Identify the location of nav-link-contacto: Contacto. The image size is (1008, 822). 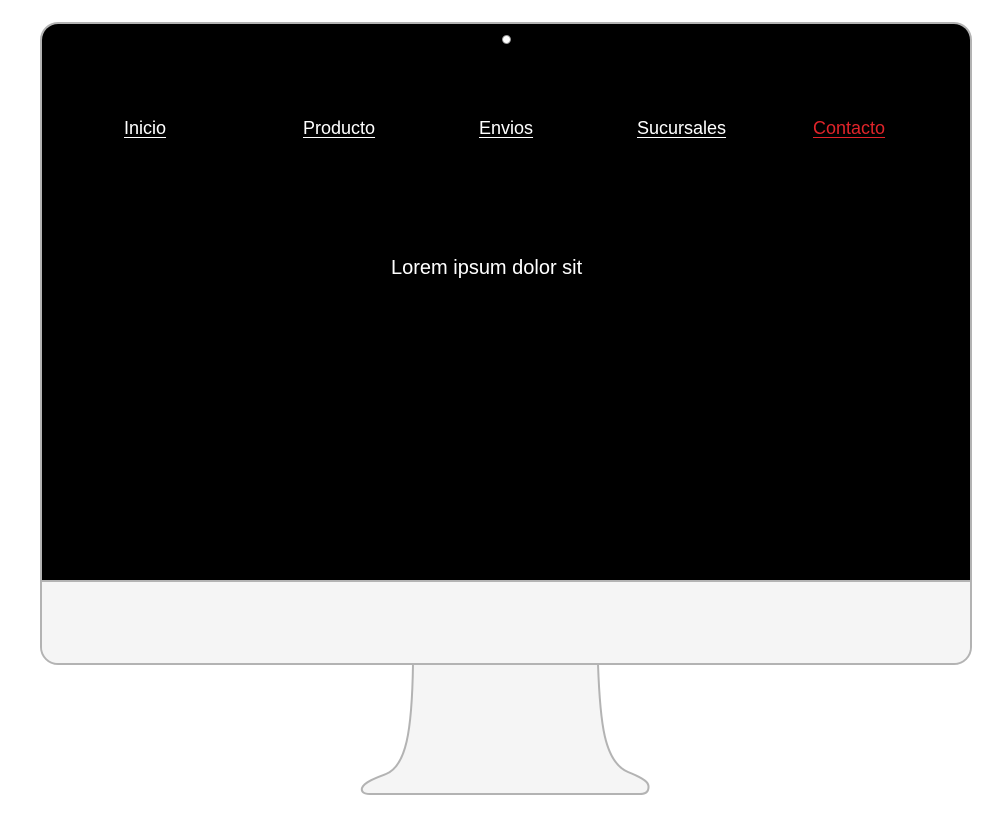
(849, 128).